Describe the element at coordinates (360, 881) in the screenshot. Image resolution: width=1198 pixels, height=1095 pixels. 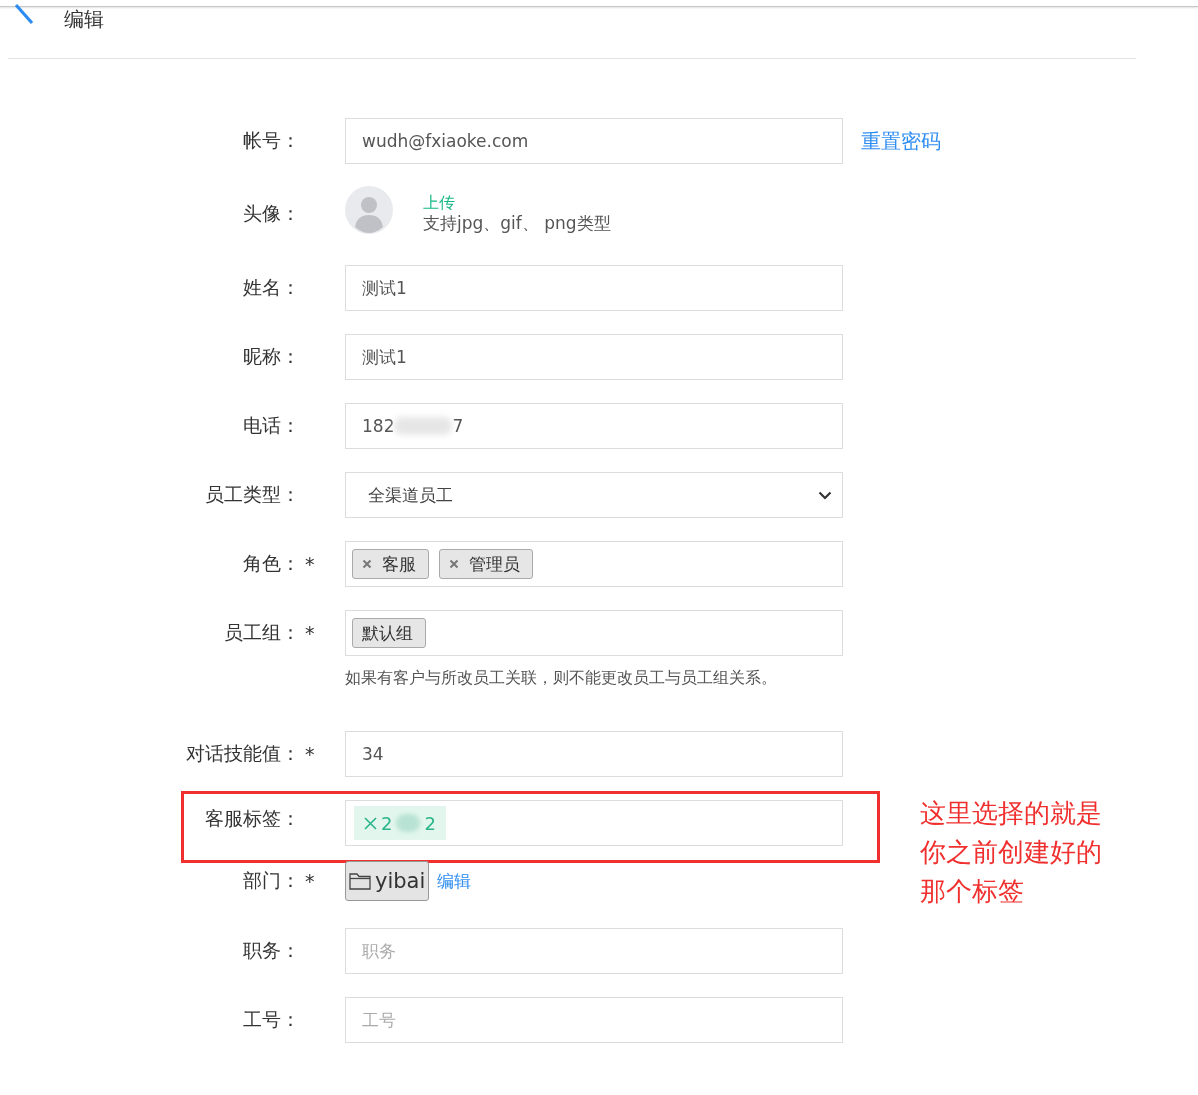
I see `folder-icon` at that location.